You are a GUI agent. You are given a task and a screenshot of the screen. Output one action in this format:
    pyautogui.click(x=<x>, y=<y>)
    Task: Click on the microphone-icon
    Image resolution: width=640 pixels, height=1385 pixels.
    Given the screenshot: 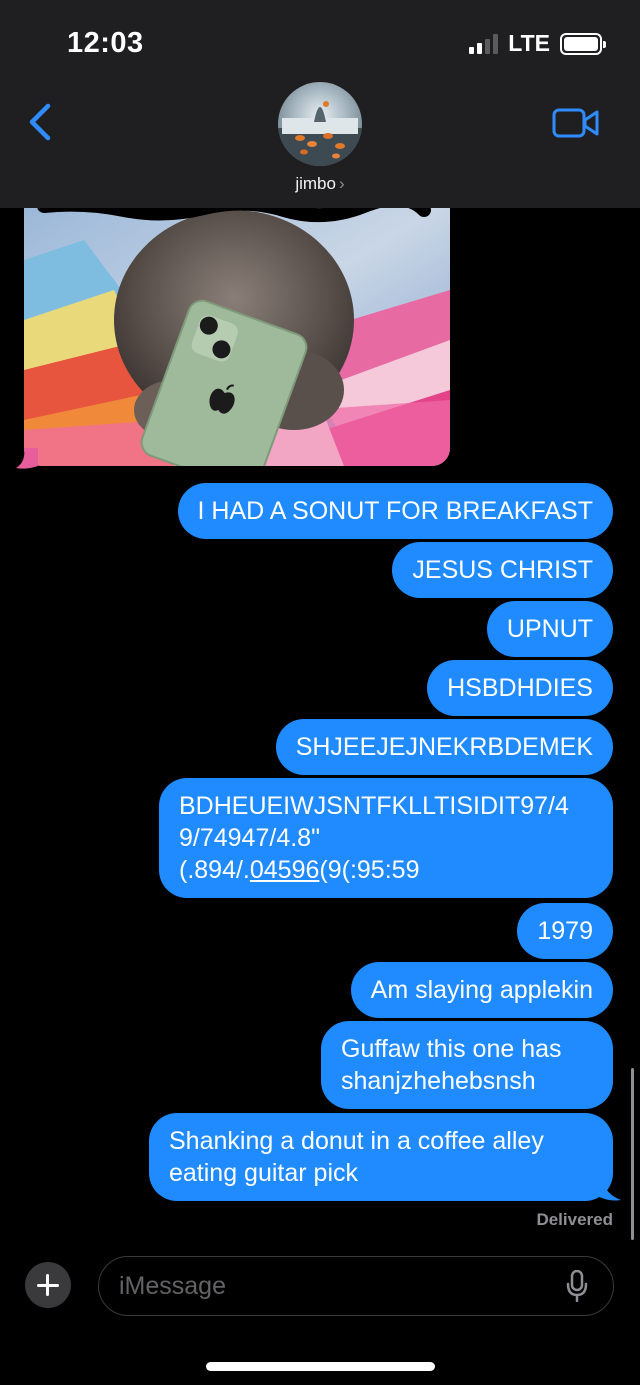 What is the action you would take?
    pyautogui.click(x=577, y=1286)
    